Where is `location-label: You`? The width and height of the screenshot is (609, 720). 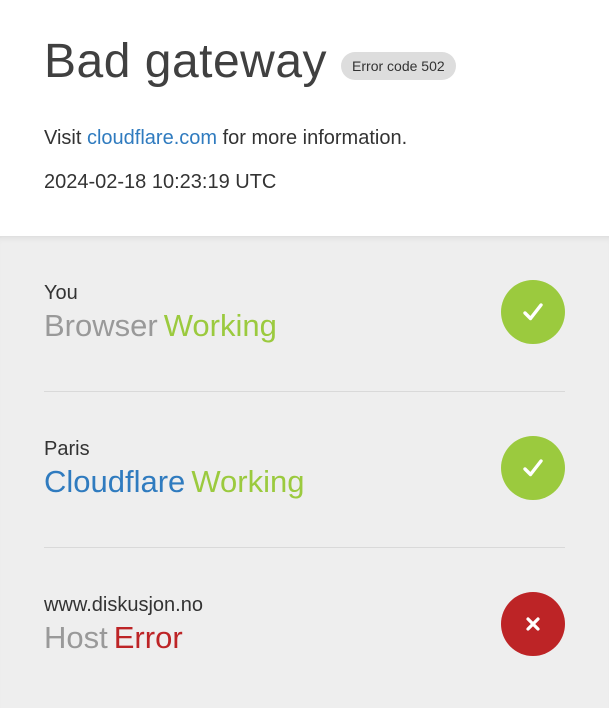 location-label: You is located at coordinates (61, 293).